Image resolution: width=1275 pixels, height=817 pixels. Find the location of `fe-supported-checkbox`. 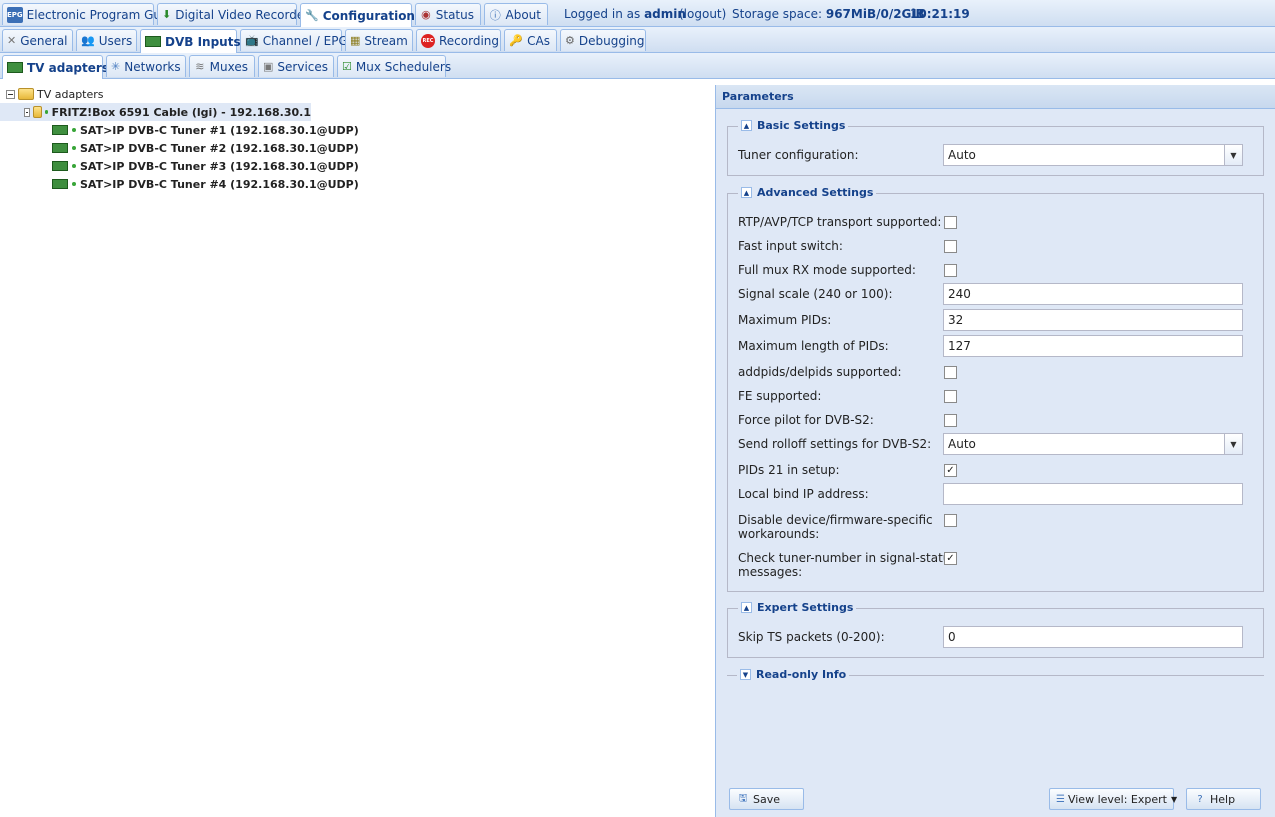

fe-supported-checkbox is located at coordinates (950, 396).